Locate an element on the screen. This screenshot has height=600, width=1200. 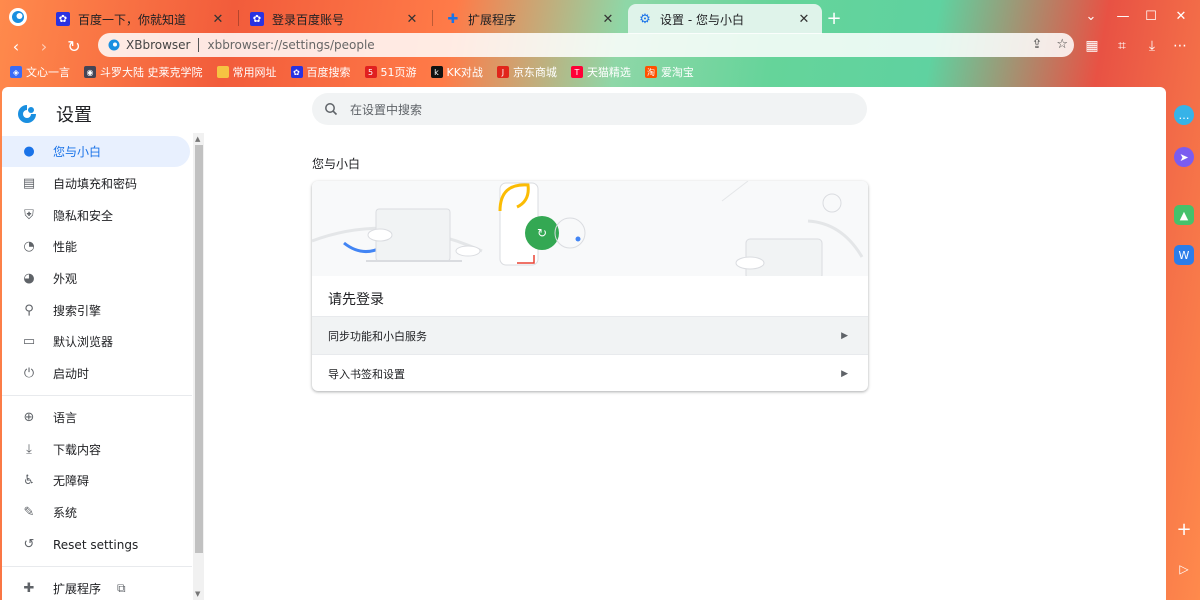
page-title: 设置 is located at coordinates (74, 115).